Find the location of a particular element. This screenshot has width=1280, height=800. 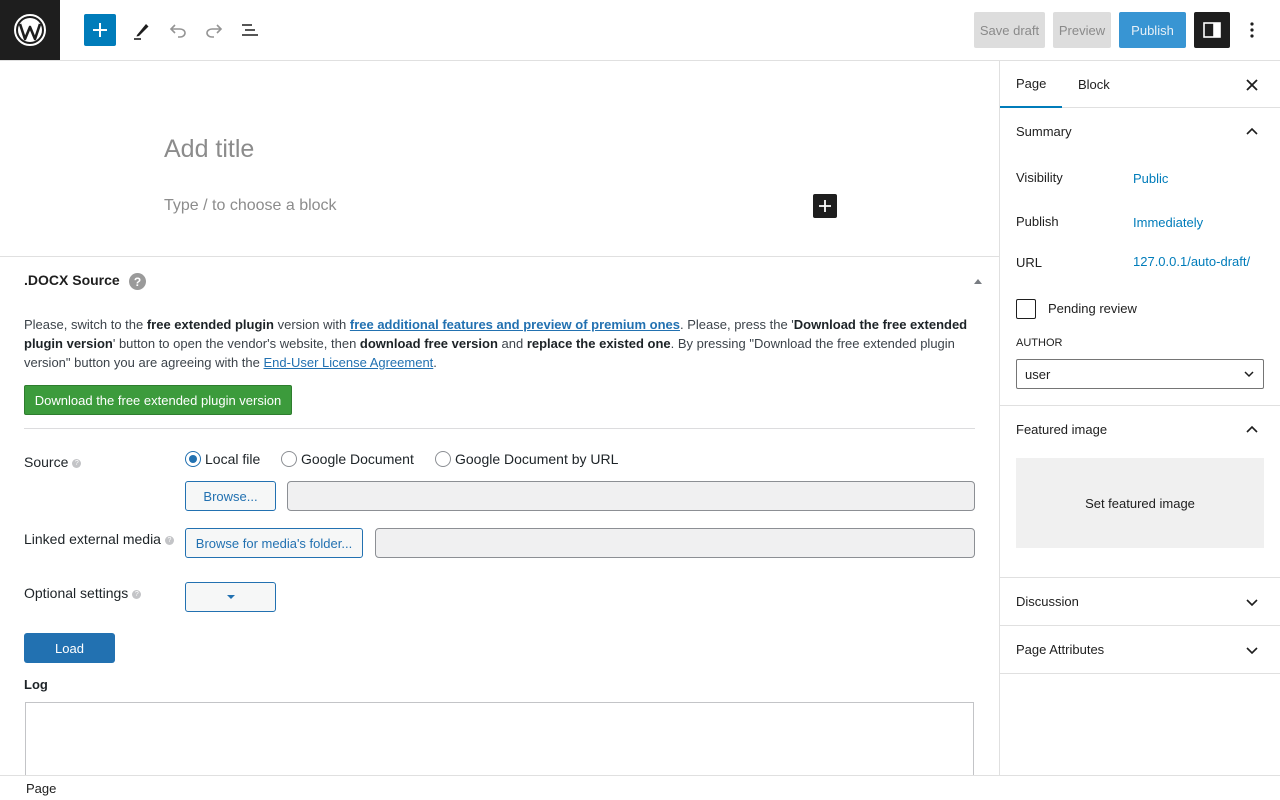

more-options-icon is located at coordinates (1252, 30).